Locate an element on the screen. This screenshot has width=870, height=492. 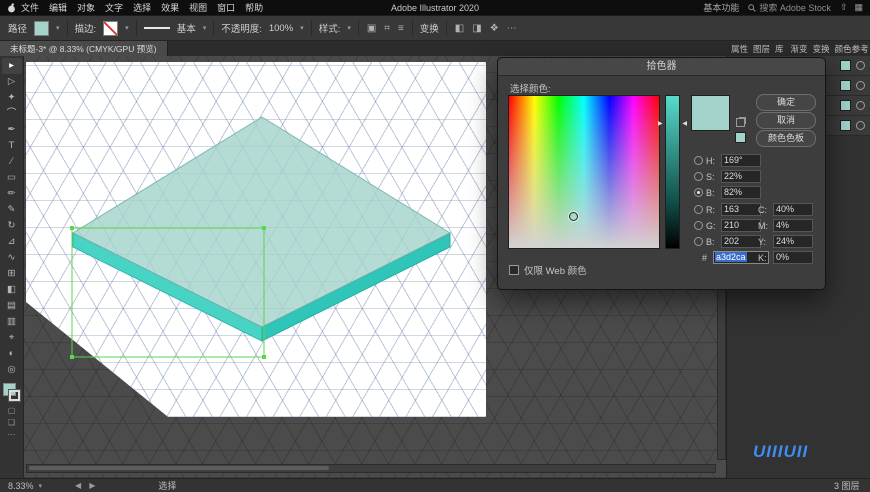
scale-tool: ⊿ is located at coordinates (12, 242).